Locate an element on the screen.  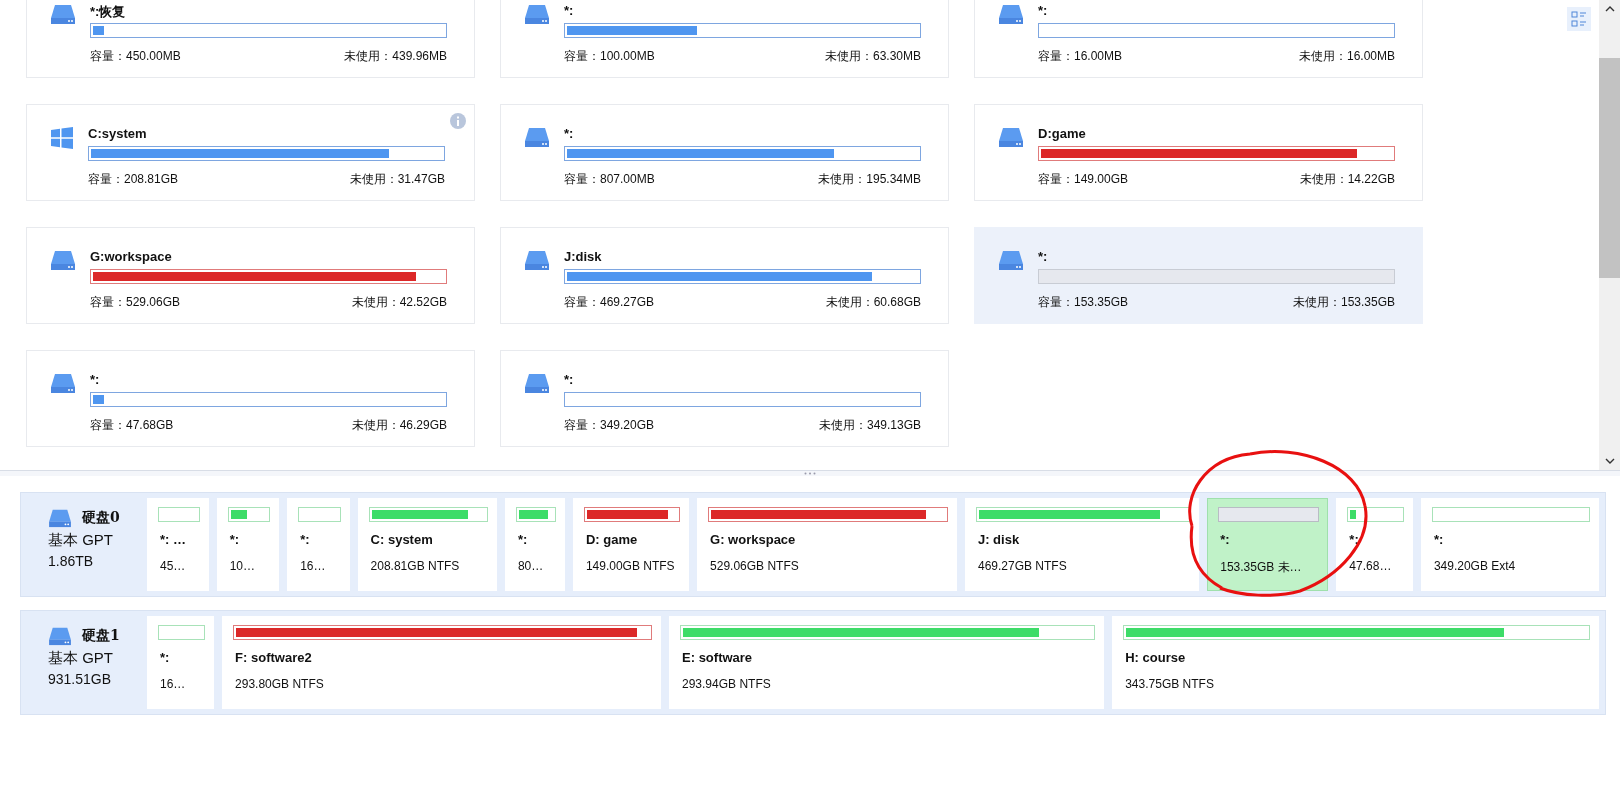
partition-label: J: disk is located at coordinates (999, 539).